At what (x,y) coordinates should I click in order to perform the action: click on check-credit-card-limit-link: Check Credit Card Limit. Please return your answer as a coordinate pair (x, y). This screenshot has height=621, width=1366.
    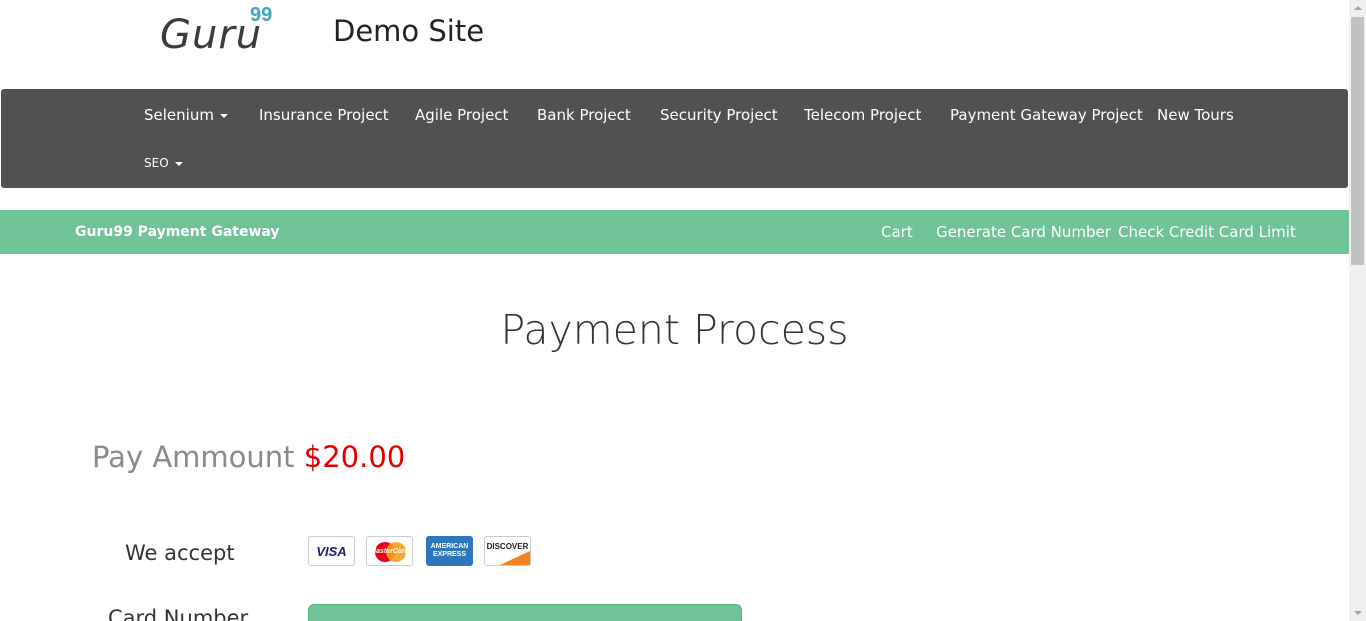
    Looking at the image, I should click on (1207, 232).